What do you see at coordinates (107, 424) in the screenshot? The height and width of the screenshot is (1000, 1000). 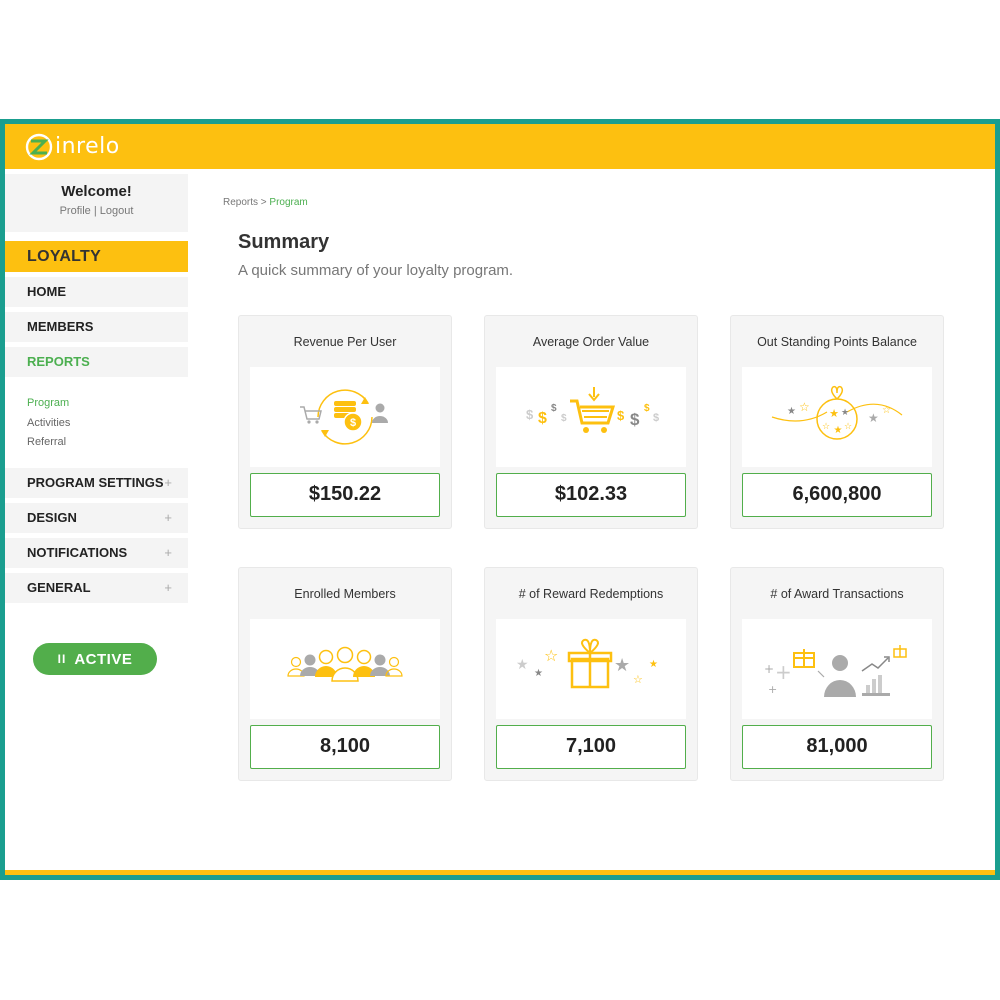 I see `subnav-item-activities: Activities` at bounding box center [107, 424].